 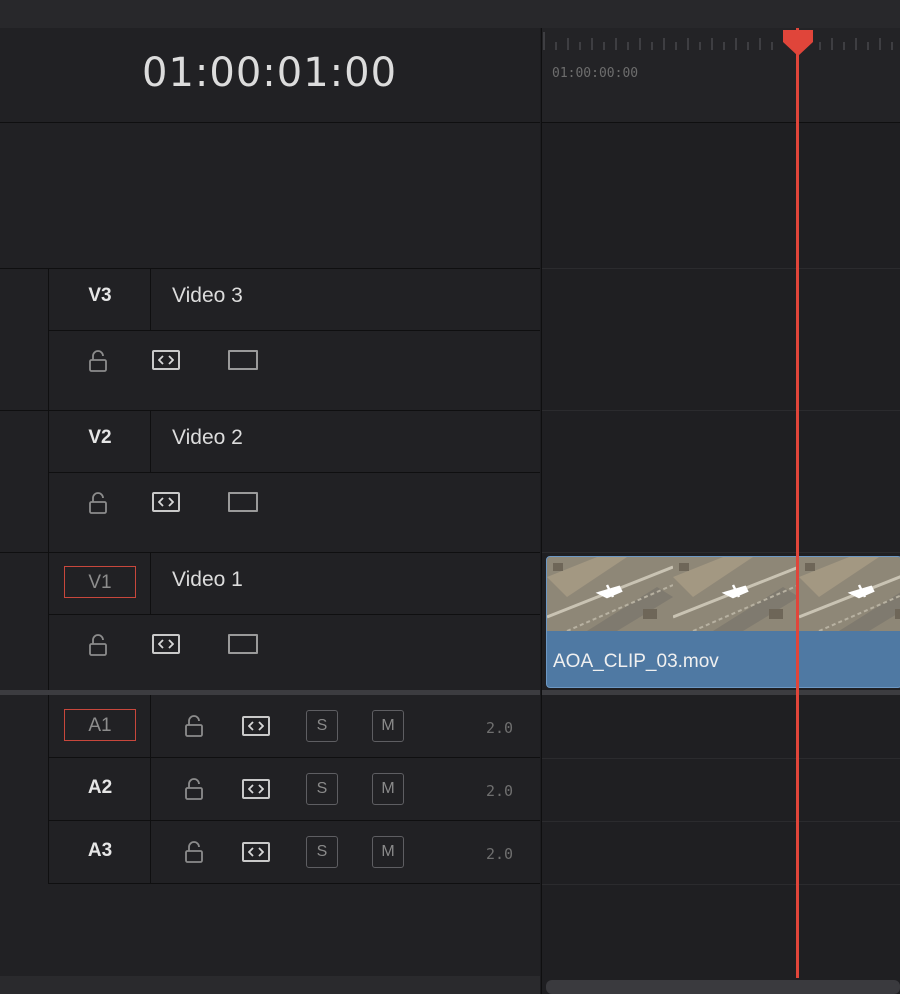 What do you see at coordinates (723, 987) in the screenshot?
I see `timeline-scrollbar` at bounding box center [723, 987].